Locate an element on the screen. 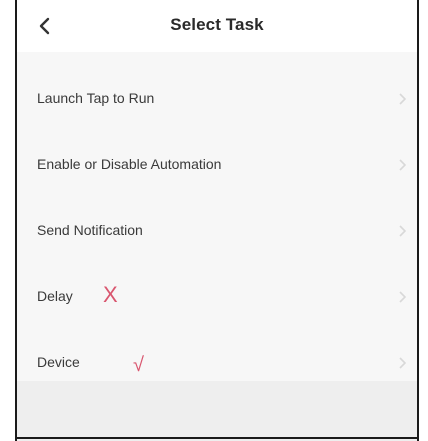 Image resolution: width=428 pixels, height=441 pixels. task-item-label: Device is located at coordinates (58, 362).